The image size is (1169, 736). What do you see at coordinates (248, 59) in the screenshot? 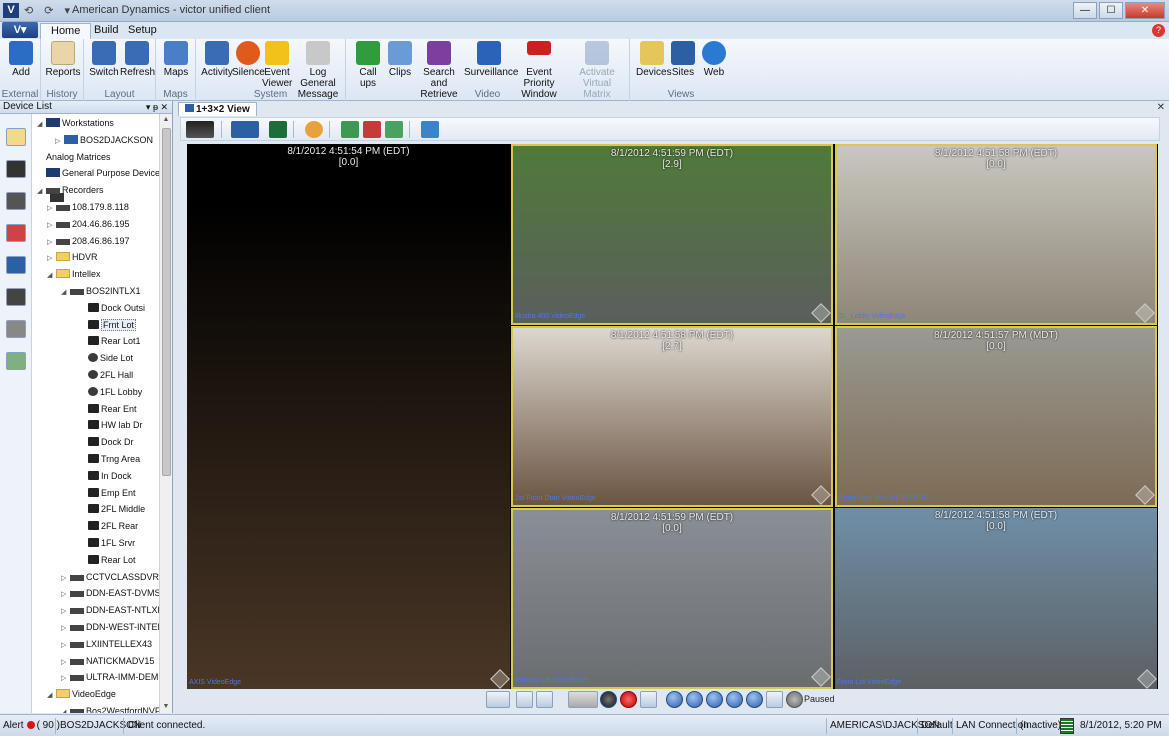
I see `silence-button: Silence` at bounding box center [248, 59].